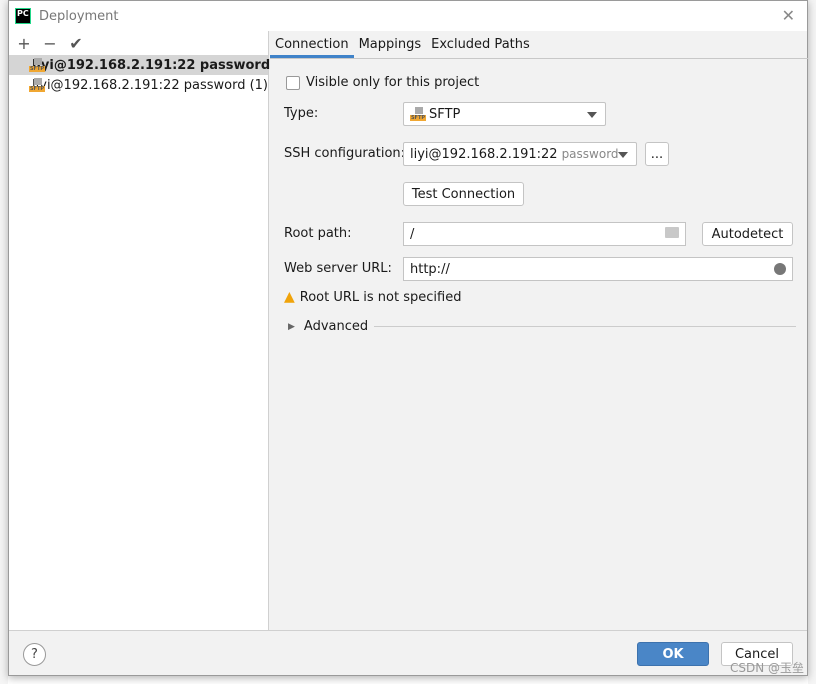 This screenshot has width=816, height=684. I want to click on server-item: liyi@192.168.2.191:22 password, so click(140, 65).